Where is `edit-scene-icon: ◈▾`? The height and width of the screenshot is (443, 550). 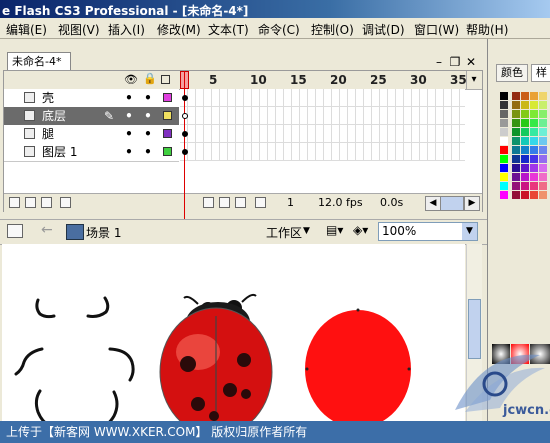 edit-scene-icon: ◈▾ is located at coordinates (363, 231).